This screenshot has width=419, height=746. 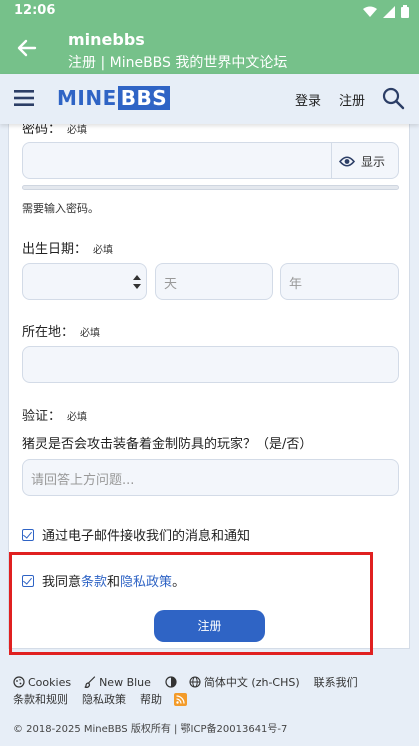 What do you see at coordinates (35, 10) in the screenshot?
I see `status-time: 12:06` at bounding box center [35, 10].